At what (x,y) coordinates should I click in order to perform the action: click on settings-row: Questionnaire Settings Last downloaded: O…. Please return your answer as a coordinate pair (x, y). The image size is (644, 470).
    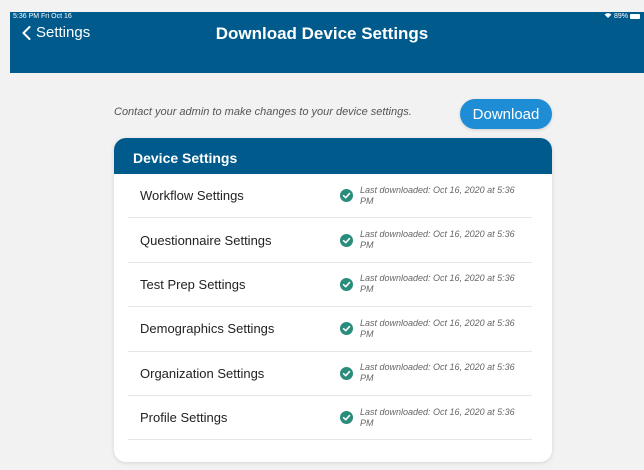
    Looking at the image, I should click on (330, 240).